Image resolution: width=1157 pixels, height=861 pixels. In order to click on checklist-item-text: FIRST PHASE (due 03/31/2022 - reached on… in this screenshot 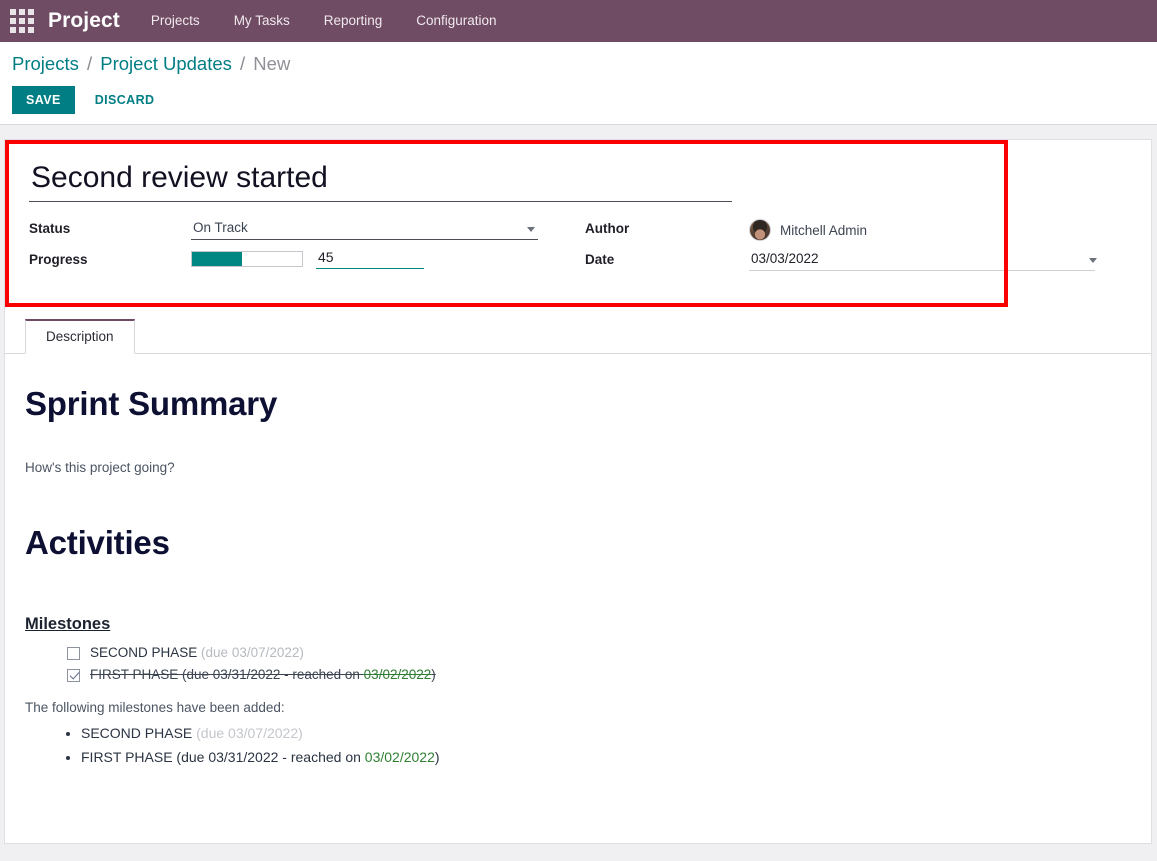, I will do `click(263, 675)`.